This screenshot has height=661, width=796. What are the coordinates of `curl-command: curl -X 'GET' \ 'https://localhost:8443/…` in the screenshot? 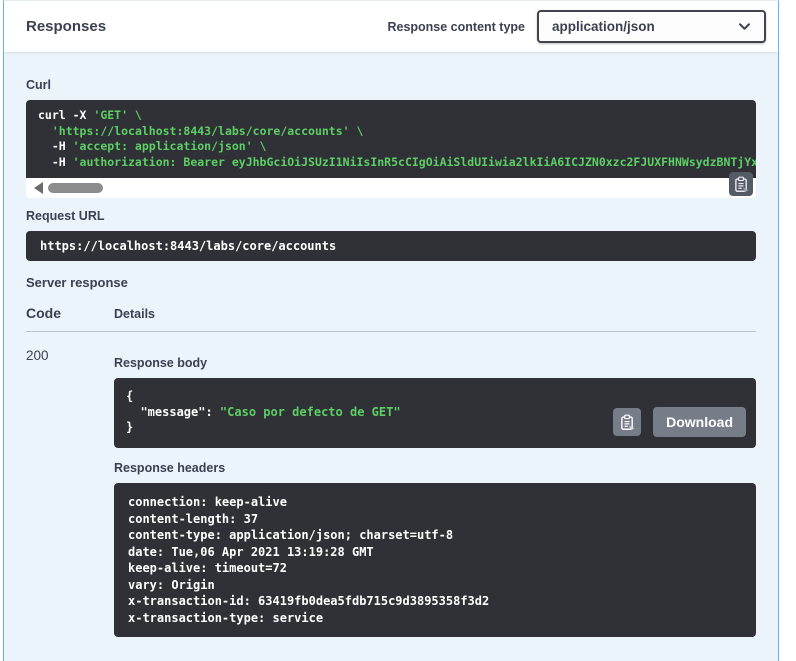 It's located at (391, 139).